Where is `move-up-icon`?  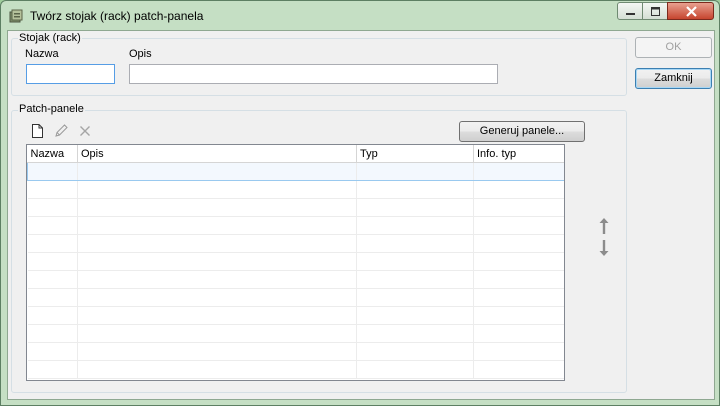
move-up-icon is located at coordinates (604, 226).